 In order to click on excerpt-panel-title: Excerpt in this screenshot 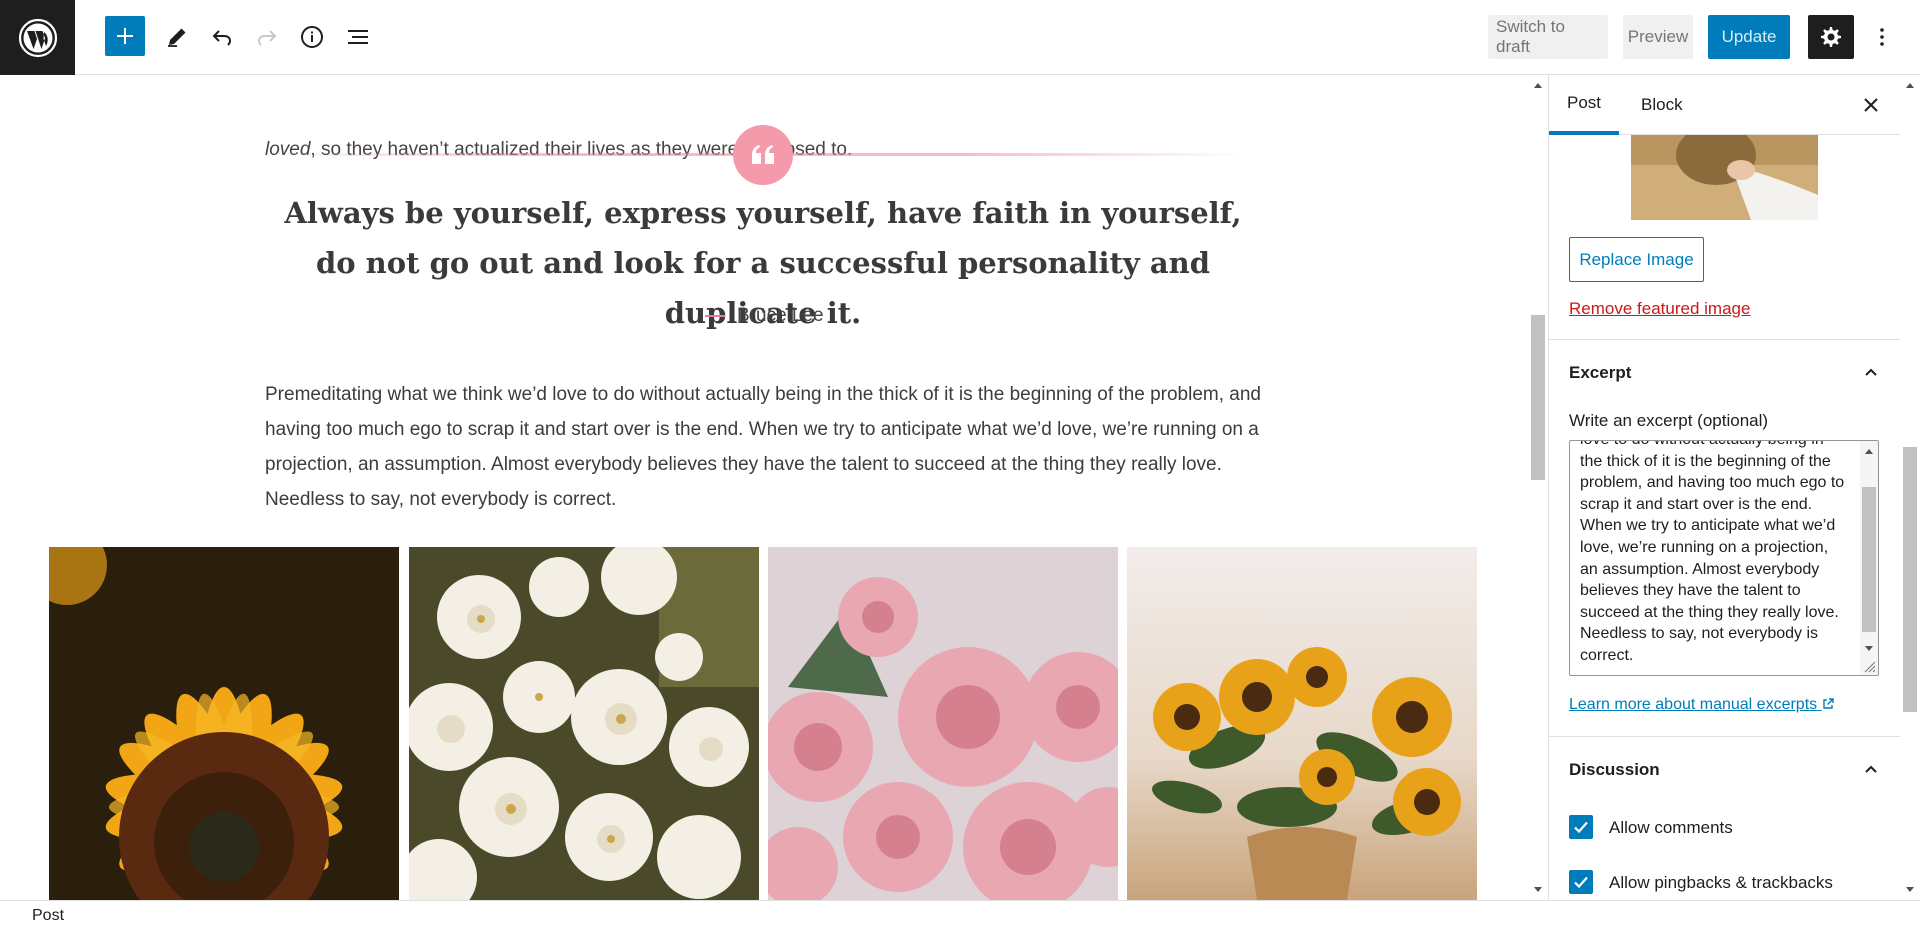, I will do `click(1600, 373)`.